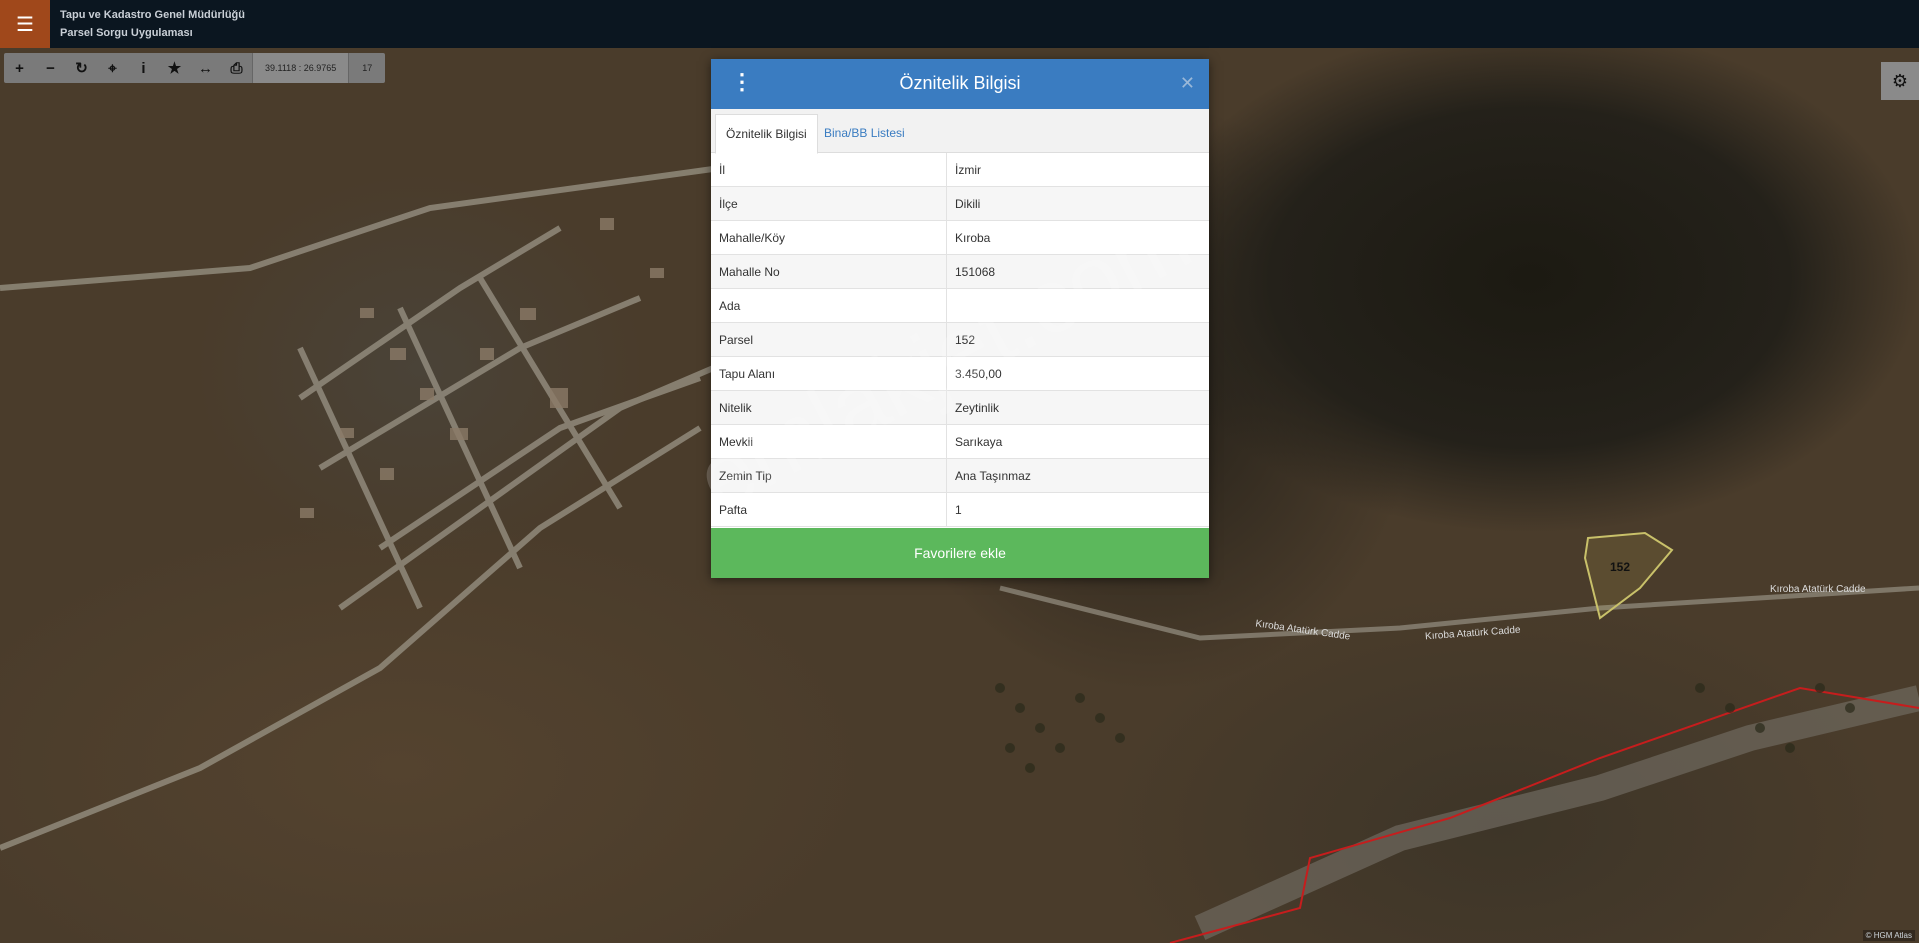 The height and width of the screenshot is (943, 1919). I want to click on attribute-key: Tapu Alanı, so click(829, 373).